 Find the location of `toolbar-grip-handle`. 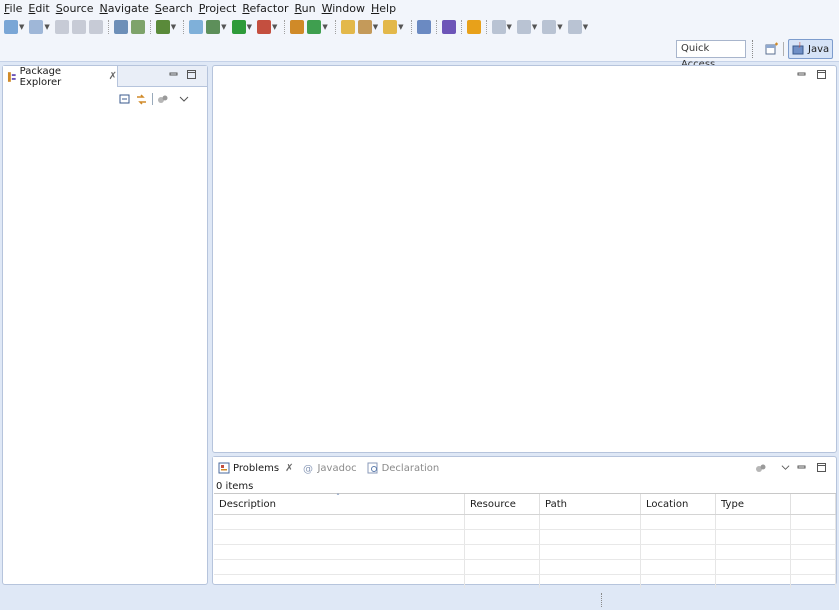

toolbar-grip-handle is located at coordinates (753, 49).